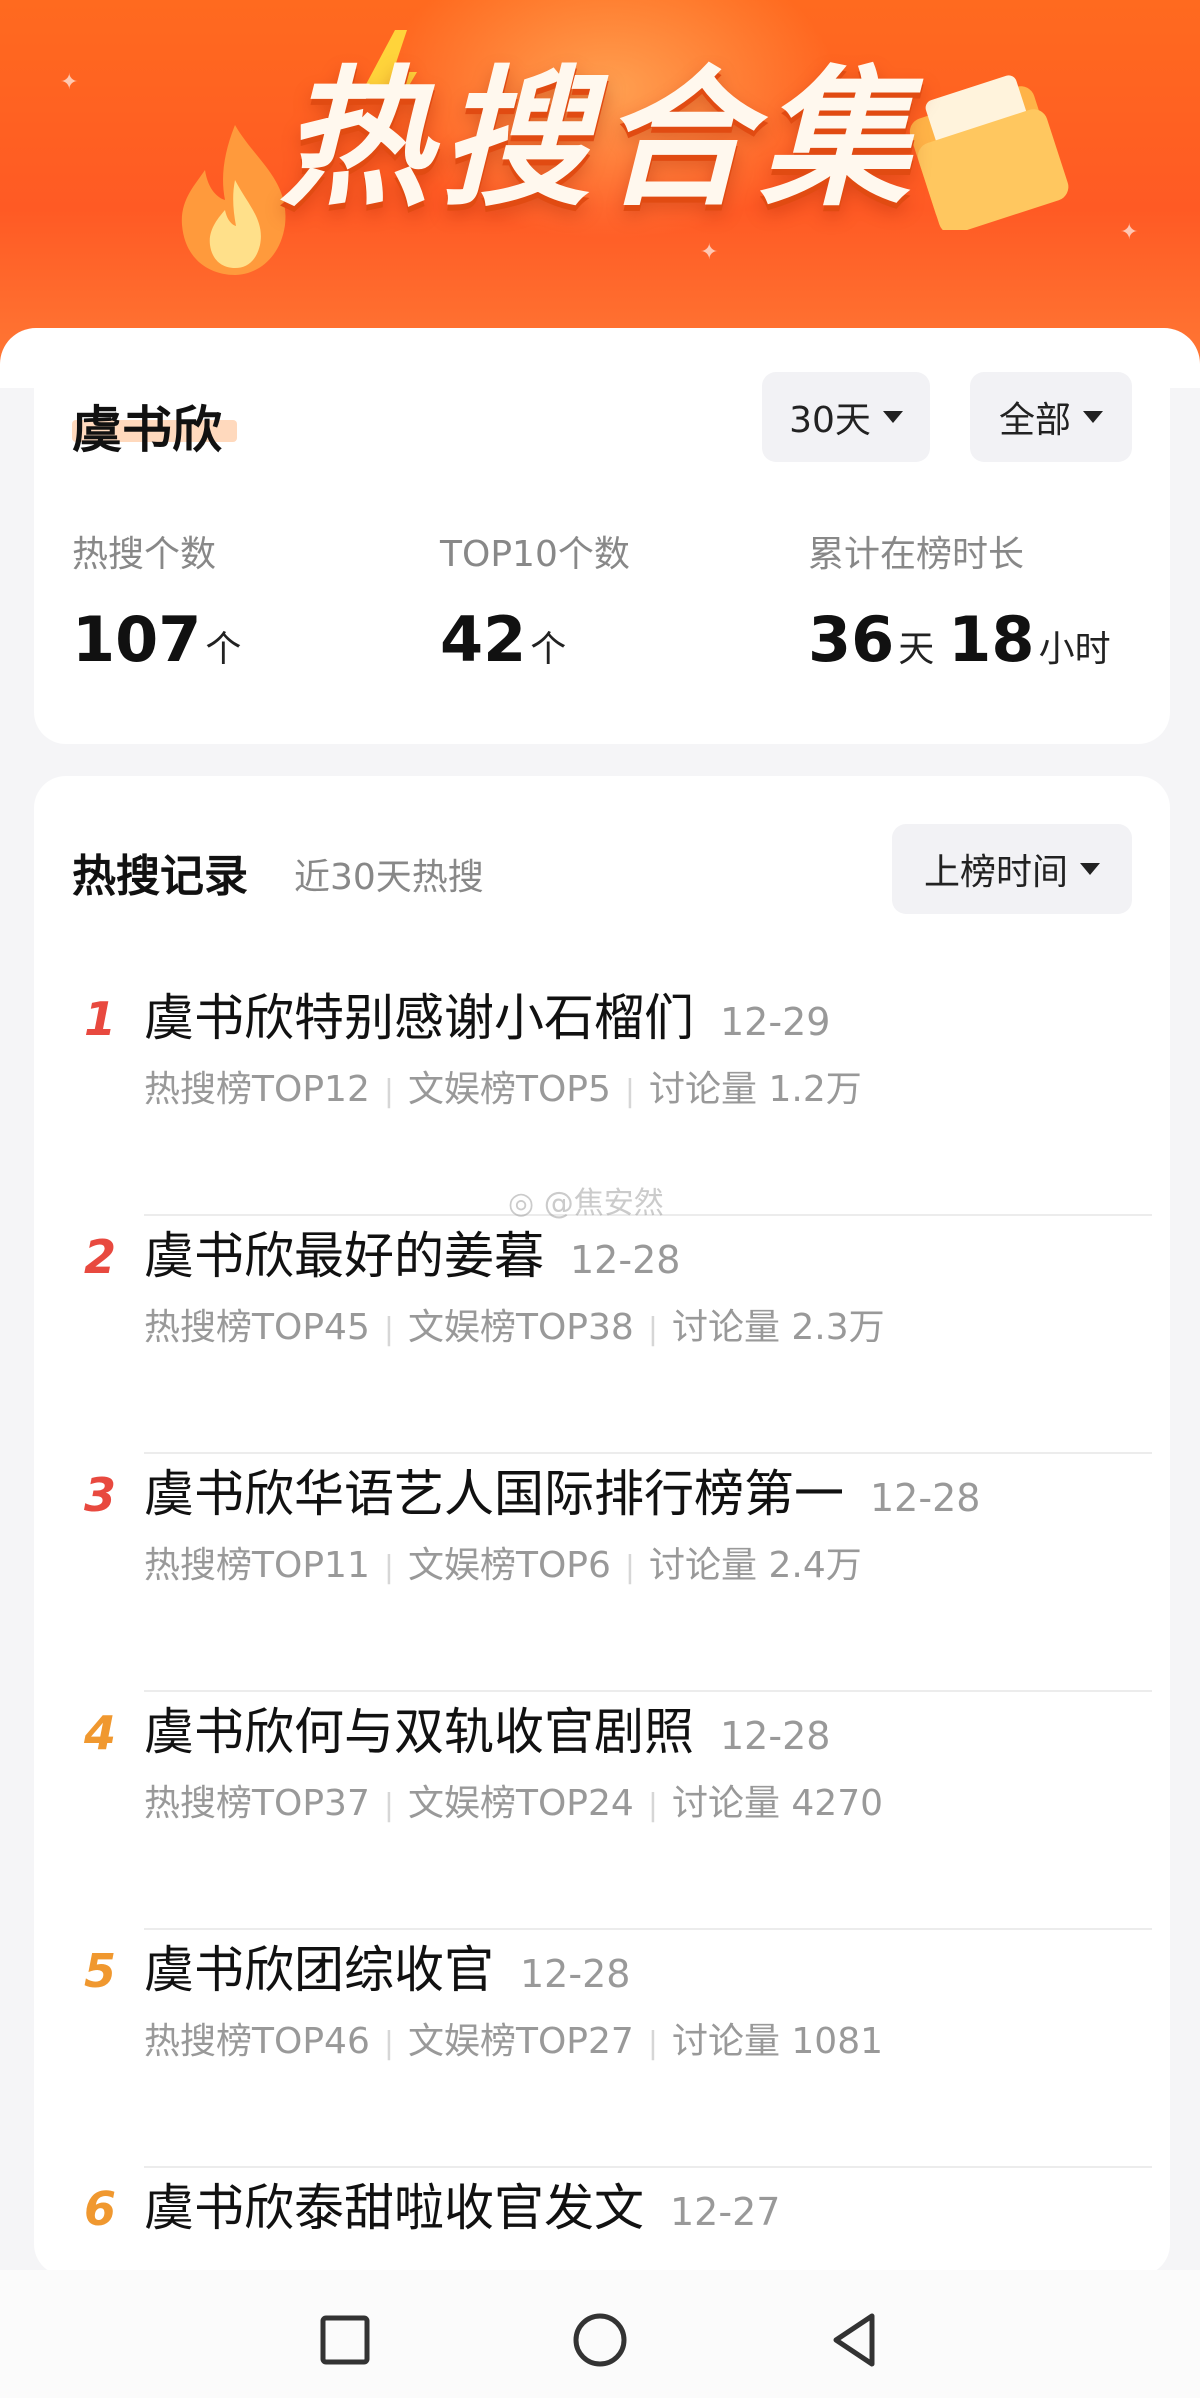 Image resolution: width=1200 pixels, height=2398 pixels. I want to click on stat-days-unit: 天, so click(916, 649).